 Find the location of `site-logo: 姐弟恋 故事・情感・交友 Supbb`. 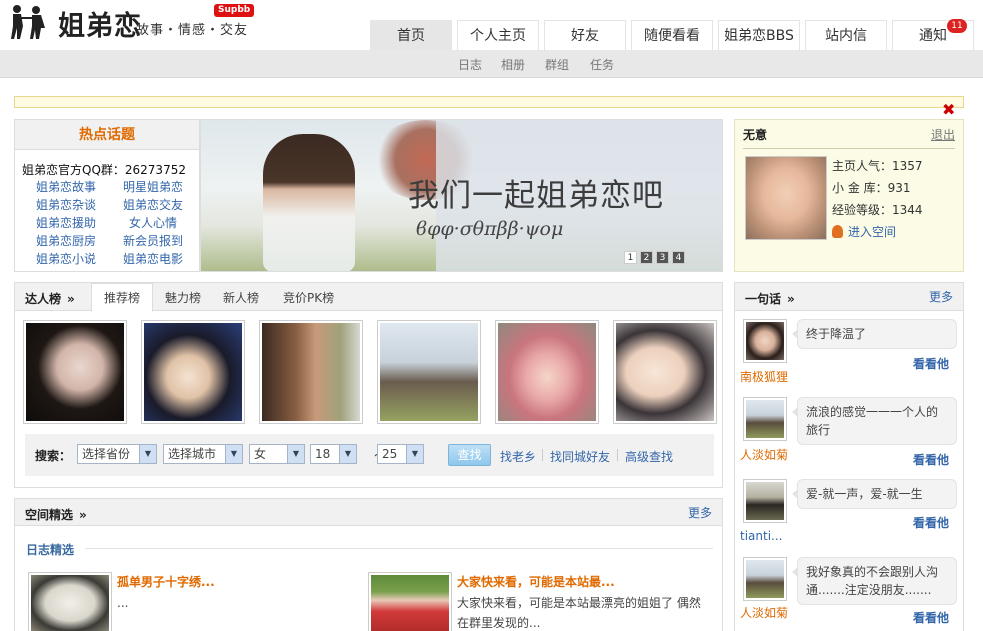

site-logo: 姐弟恋 故事・情感・交友 Supbb is located at coordinates (131, 22).